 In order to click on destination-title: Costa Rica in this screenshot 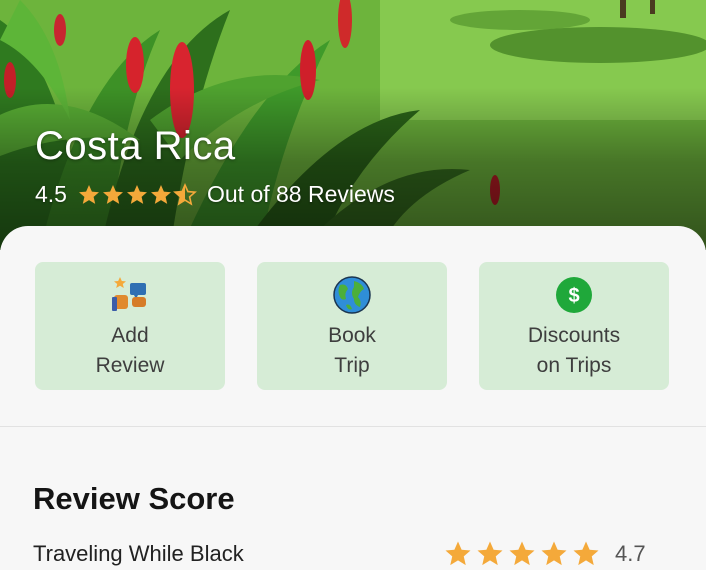, I will do `click(135, 146)`.